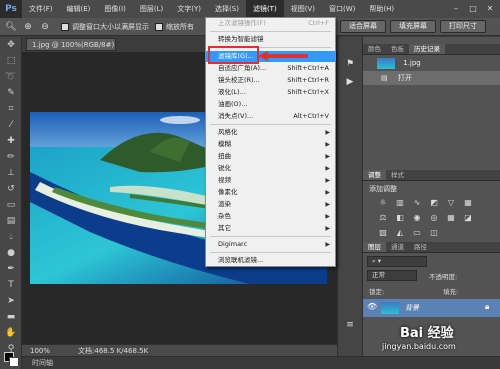 This screenshot has width=500, height=369. I want to click on tab-history: 历史记录, so click(427, 49).